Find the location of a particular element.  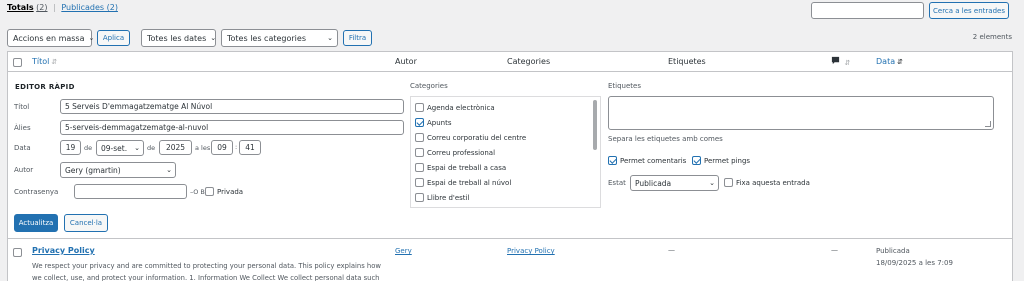

author-select: Gery (gmartin) ⌄ is located at coordinates (118, 170).